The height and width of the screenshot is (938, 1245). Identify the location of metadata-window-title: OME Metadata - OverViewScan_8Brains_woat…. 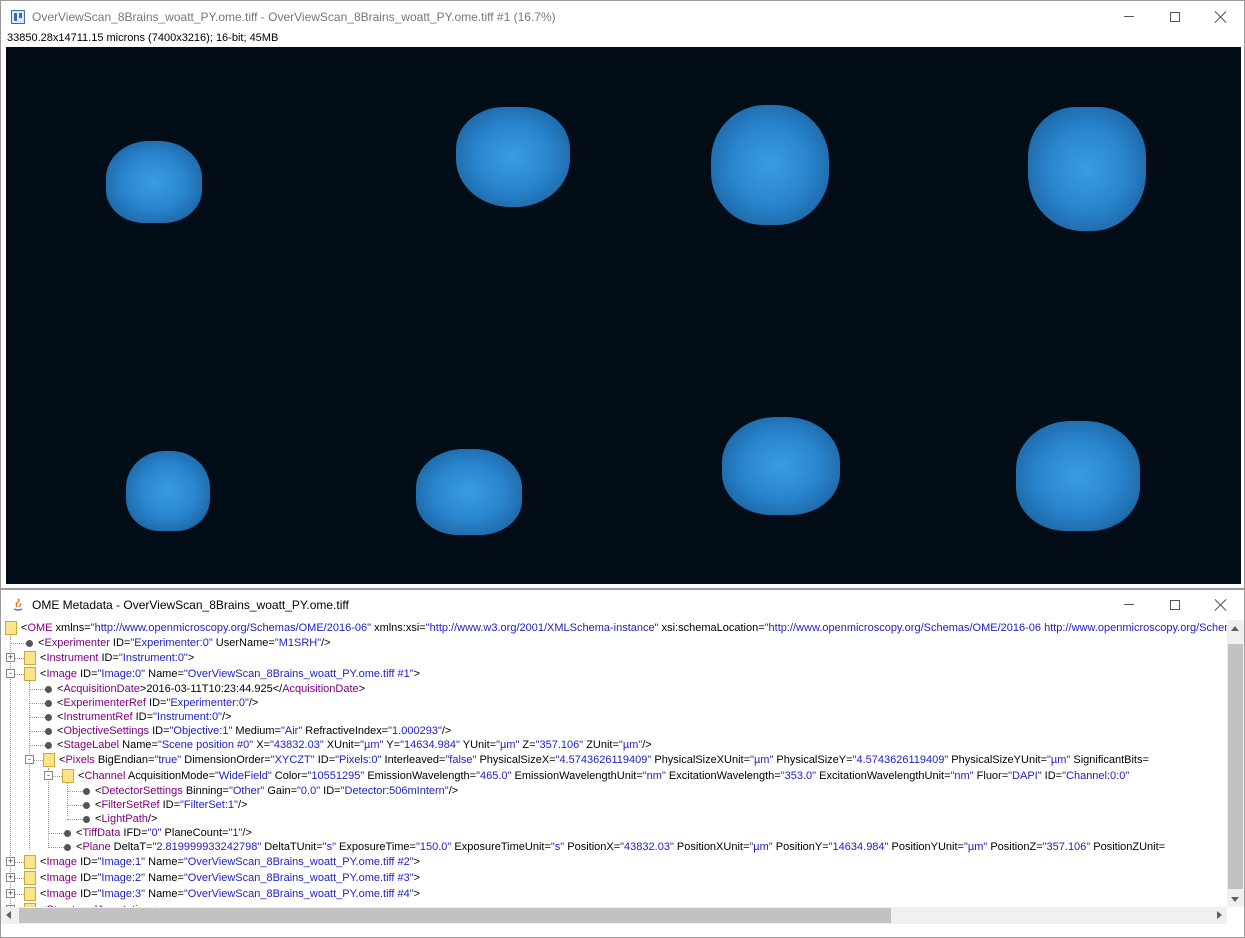
(190, 605).